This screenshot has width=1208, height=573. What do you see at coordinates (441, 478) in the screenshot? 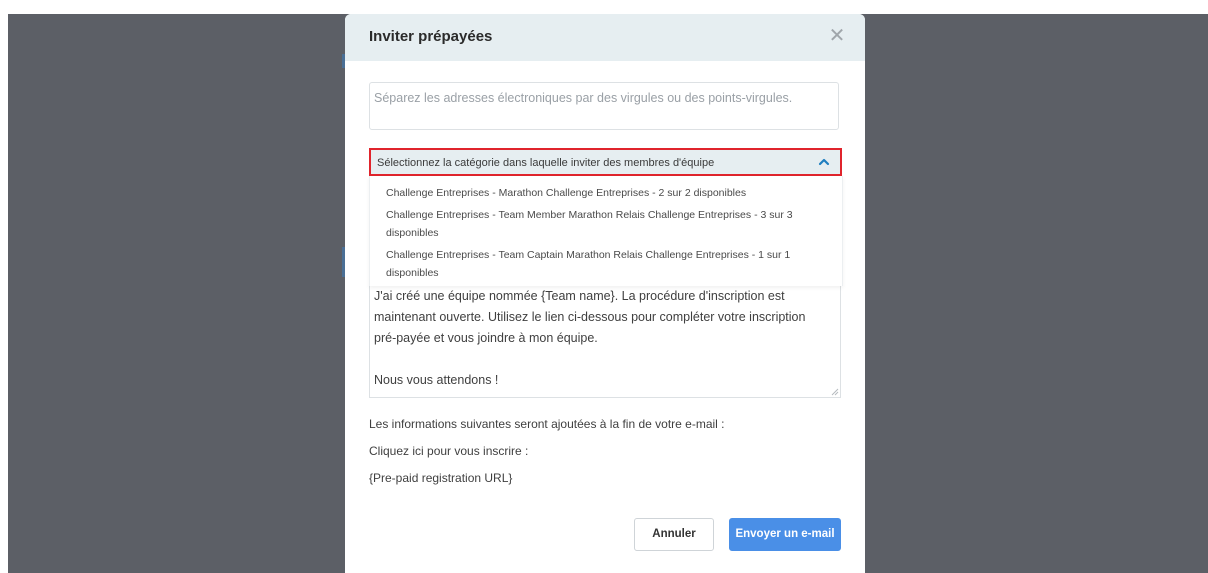
I see `registration-url-token: {Pre-paid registration URL}` at bounding box center [441, 478].